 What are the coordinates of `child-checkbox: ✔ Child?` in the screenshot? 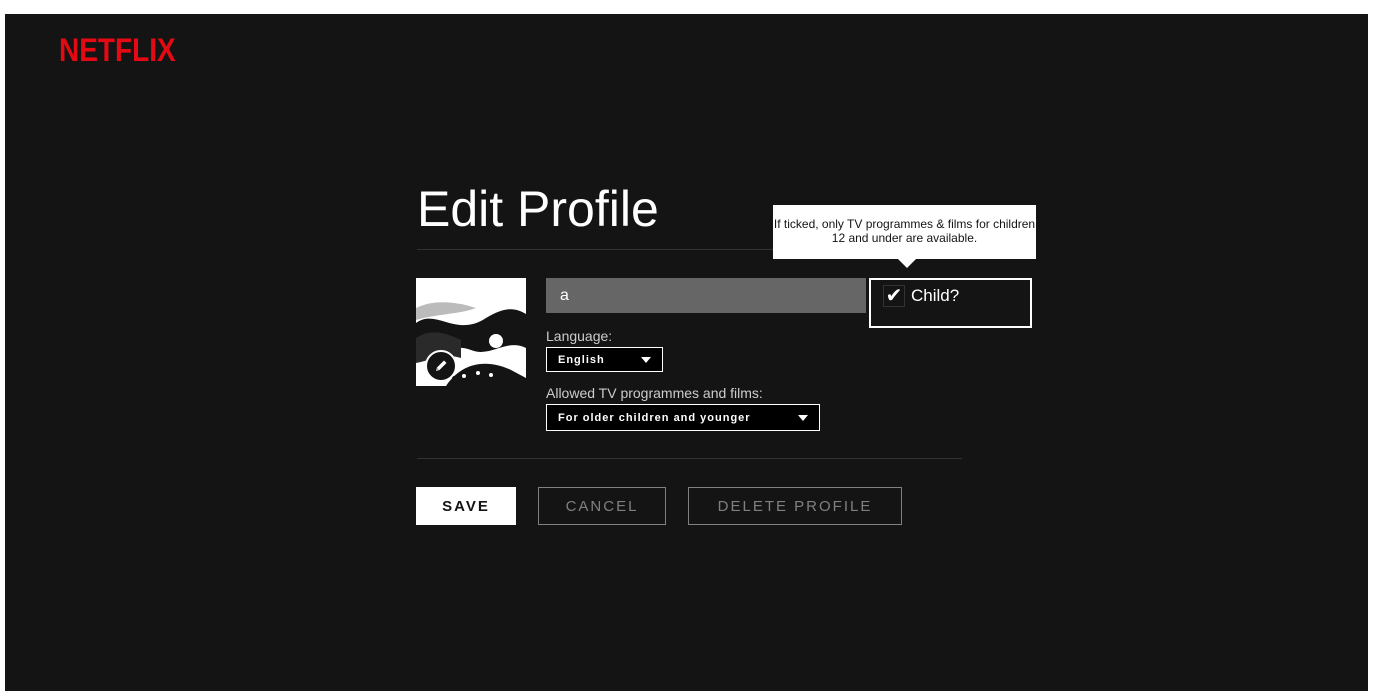 It's located at (950, 303).